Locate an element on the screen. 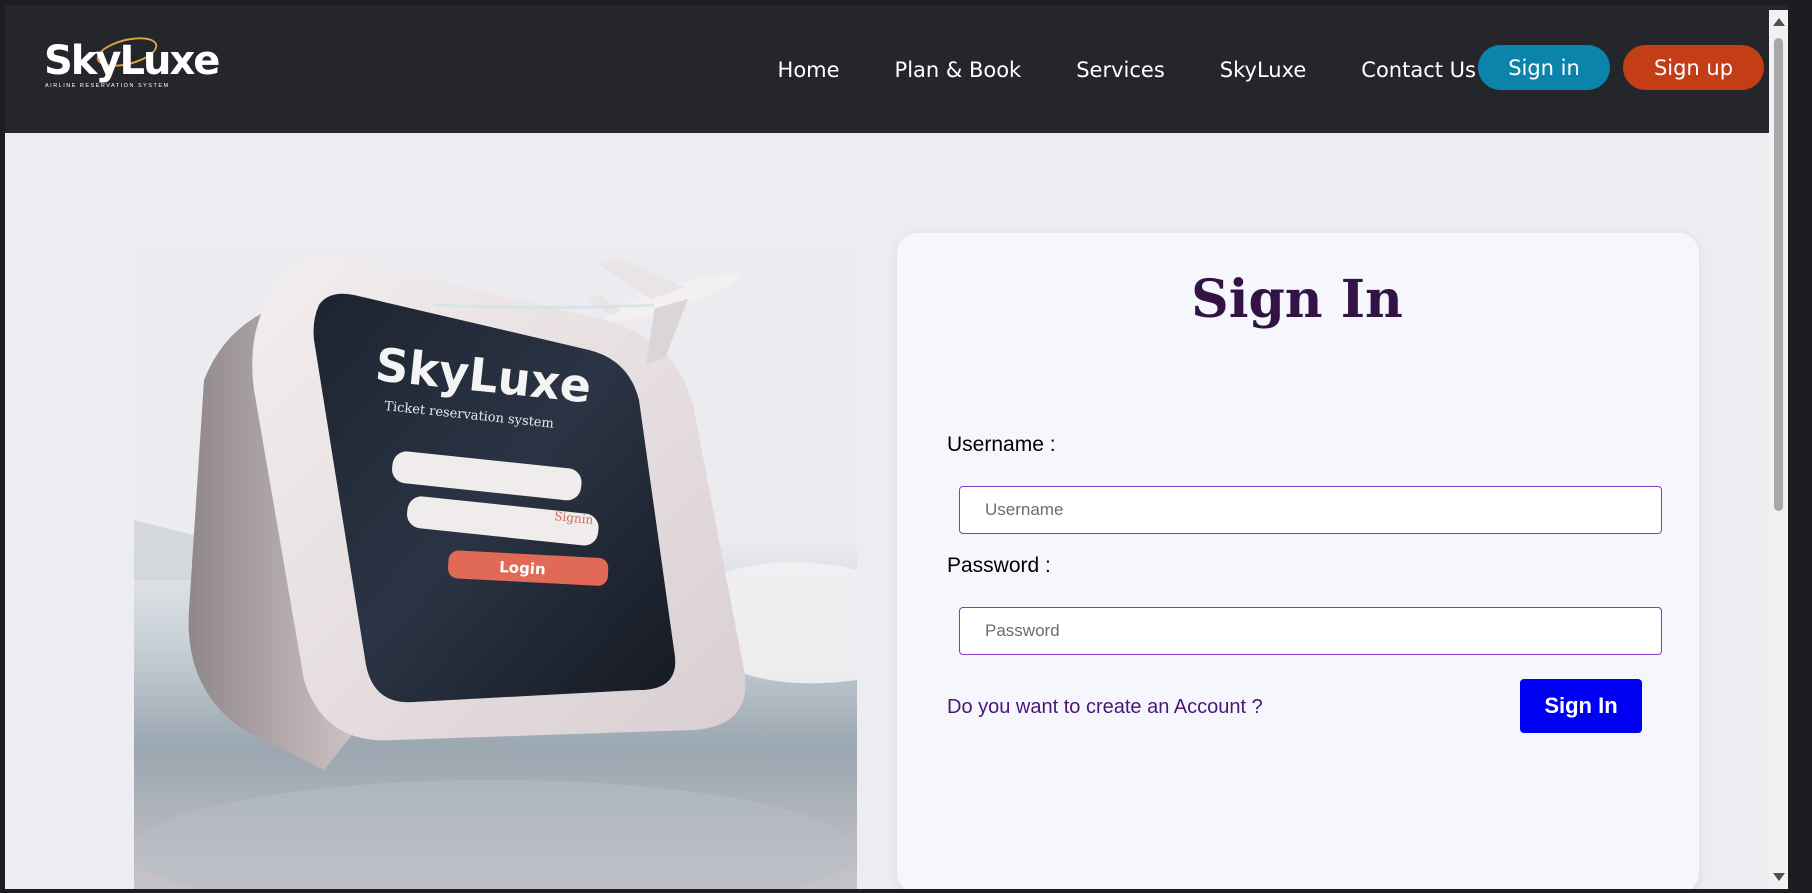 This screenshot has width=1812, height=893. scroll-thumb is located at coordinates (1778, 274).